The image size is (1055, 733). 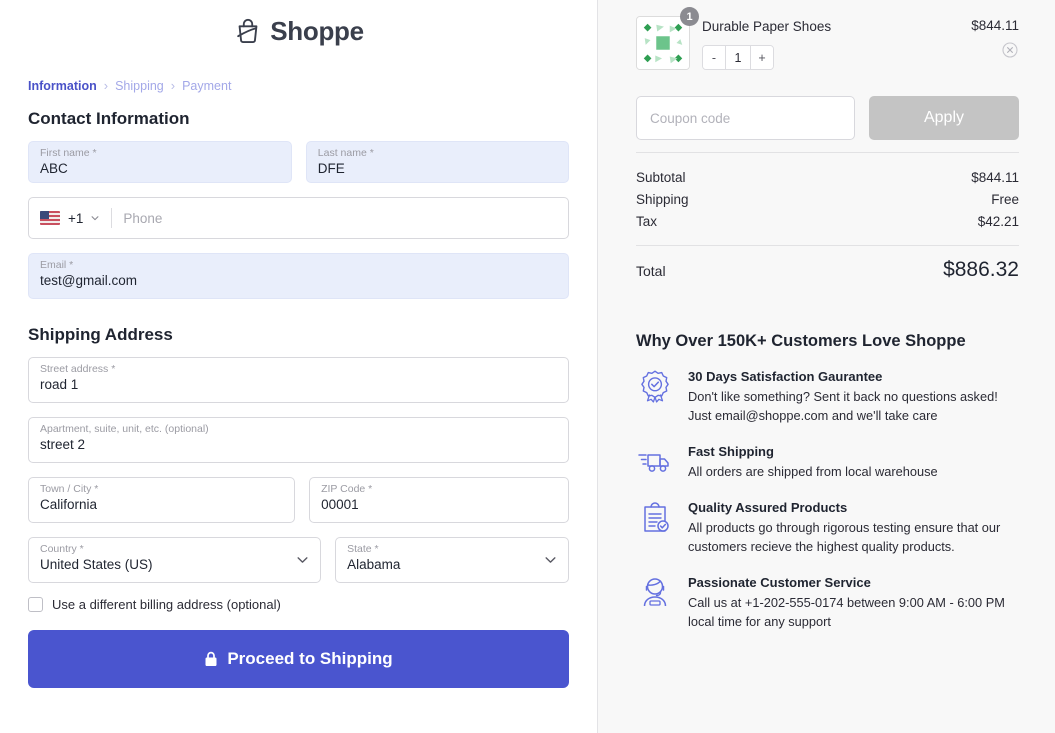 I want to click on first-name-label: First name *, so click(x=68, y=153).